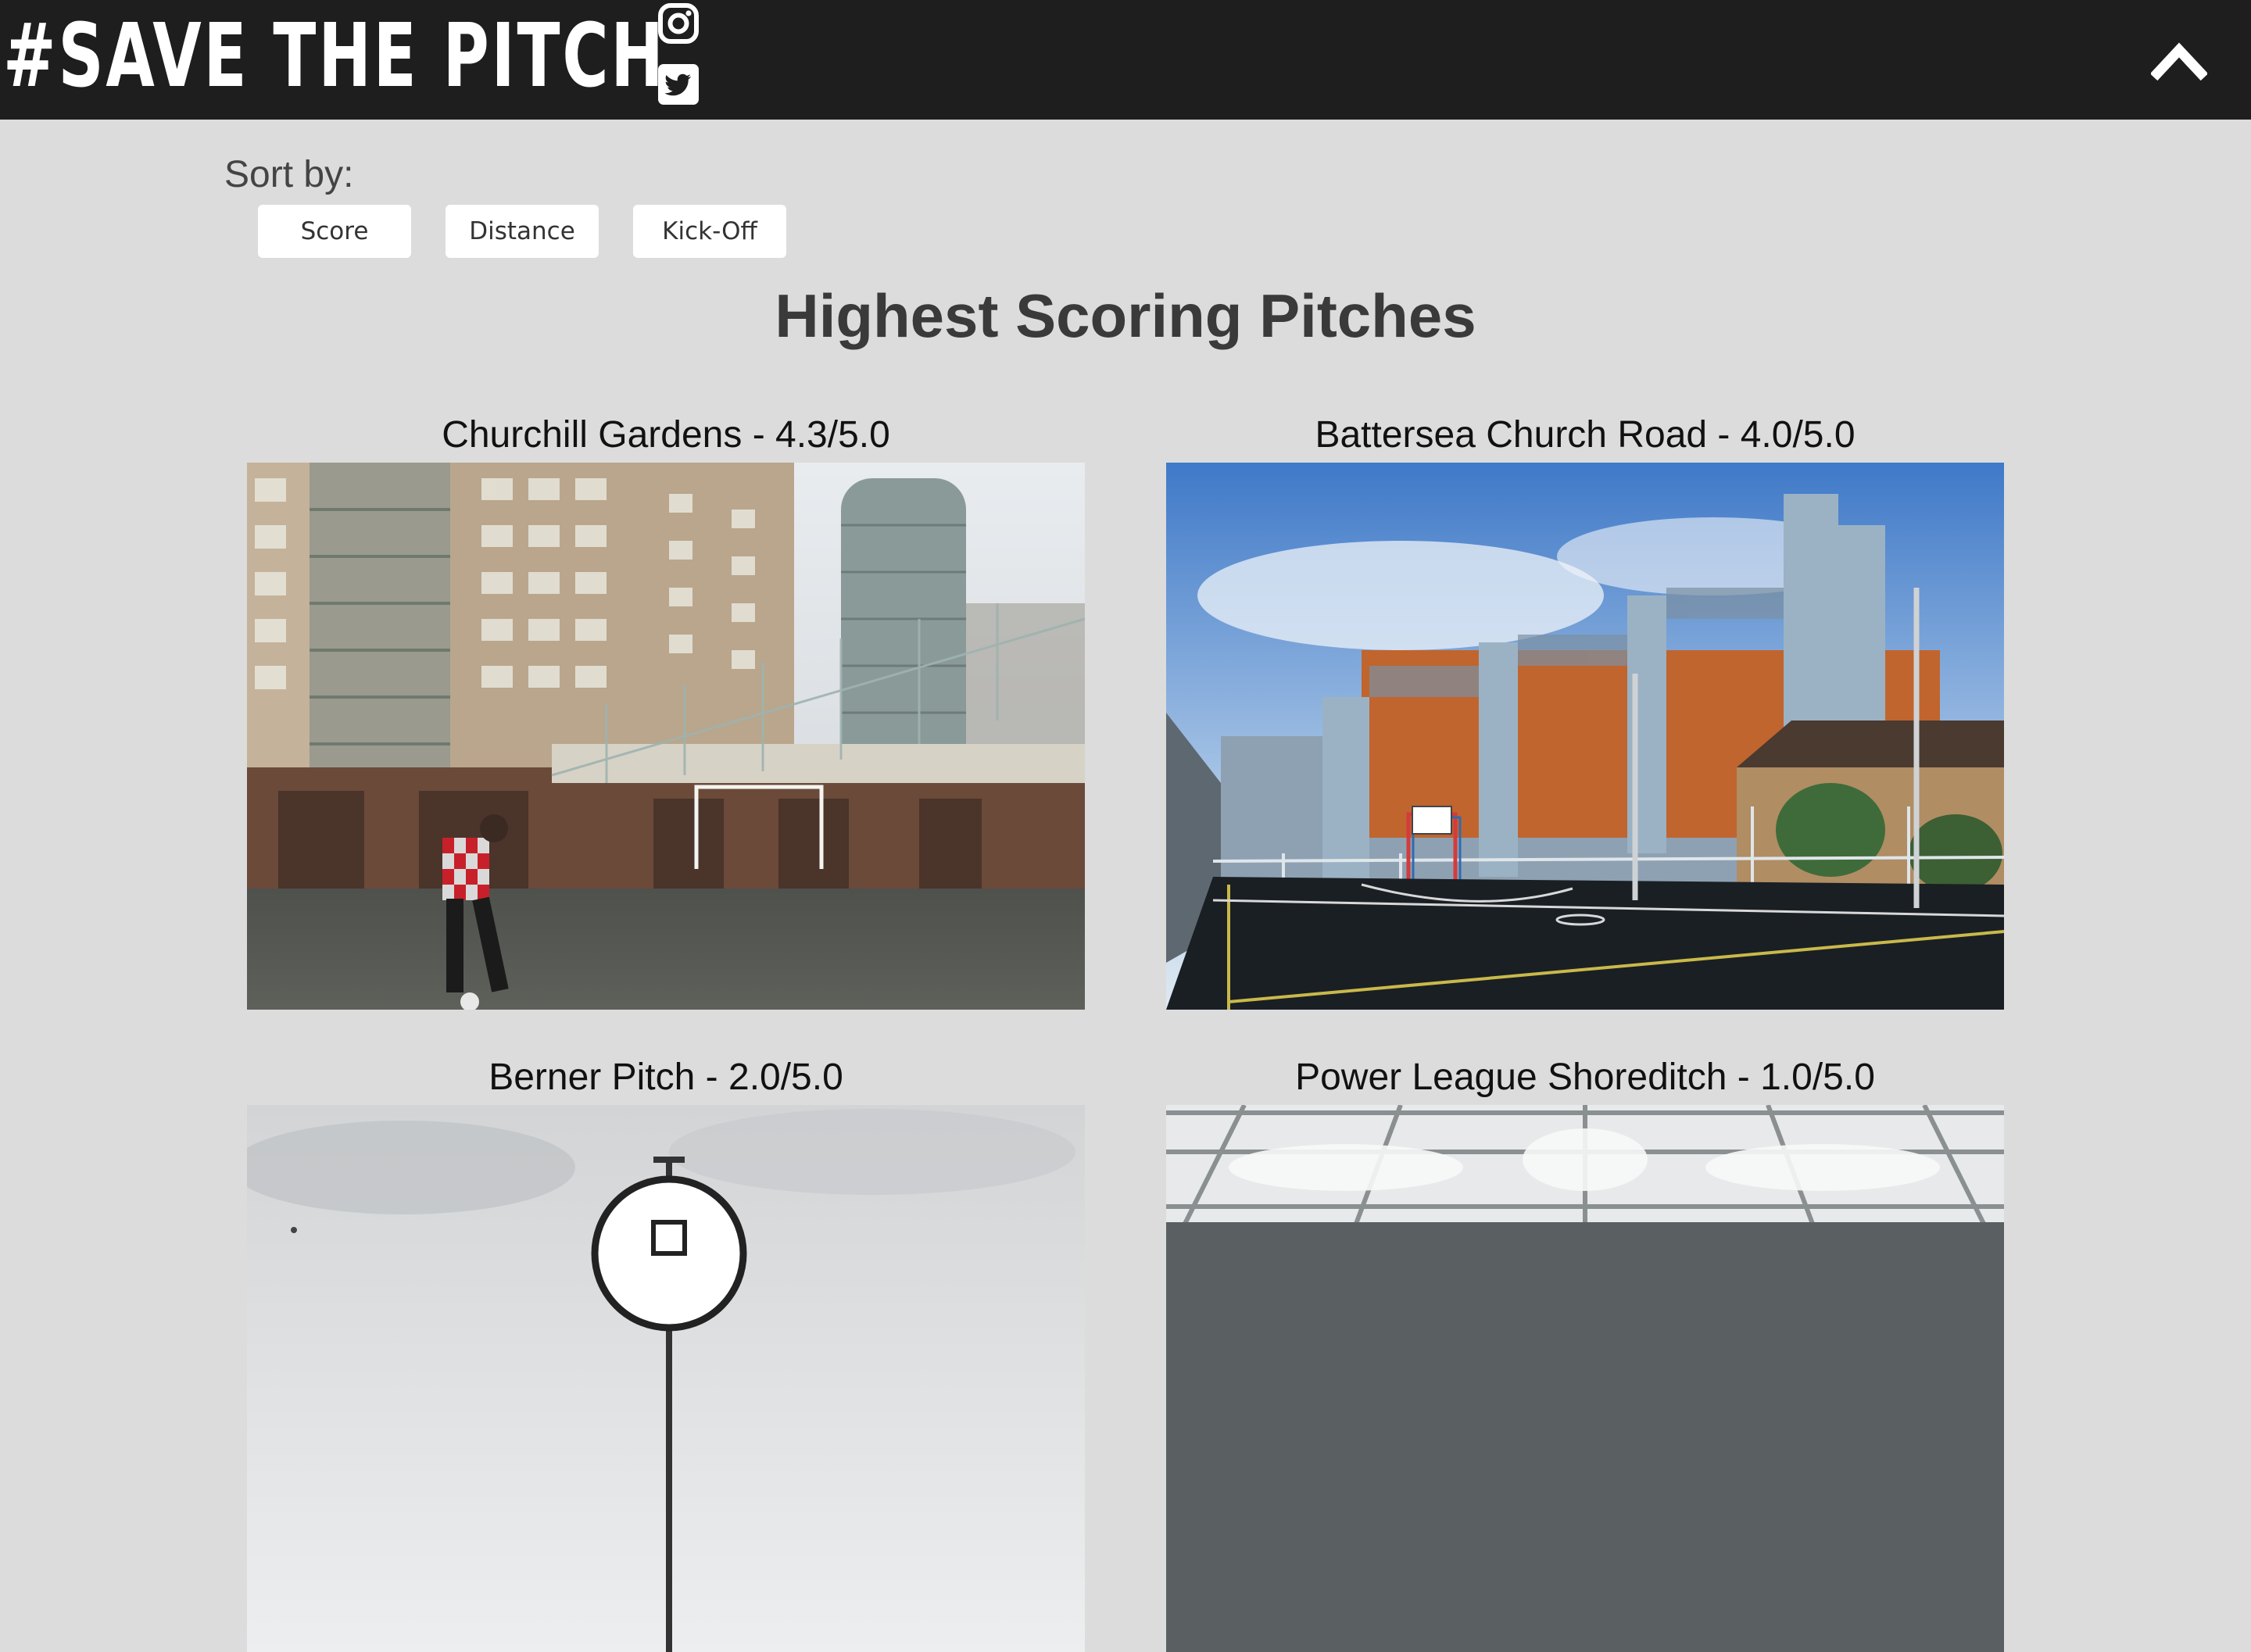 Image resolution: width=2251 pixels, height=1652 pixels. What do you see at coordinates (2179, 59) in the screenshot?
I see `chevron-up-icon` at bounding box center [2179, 59].